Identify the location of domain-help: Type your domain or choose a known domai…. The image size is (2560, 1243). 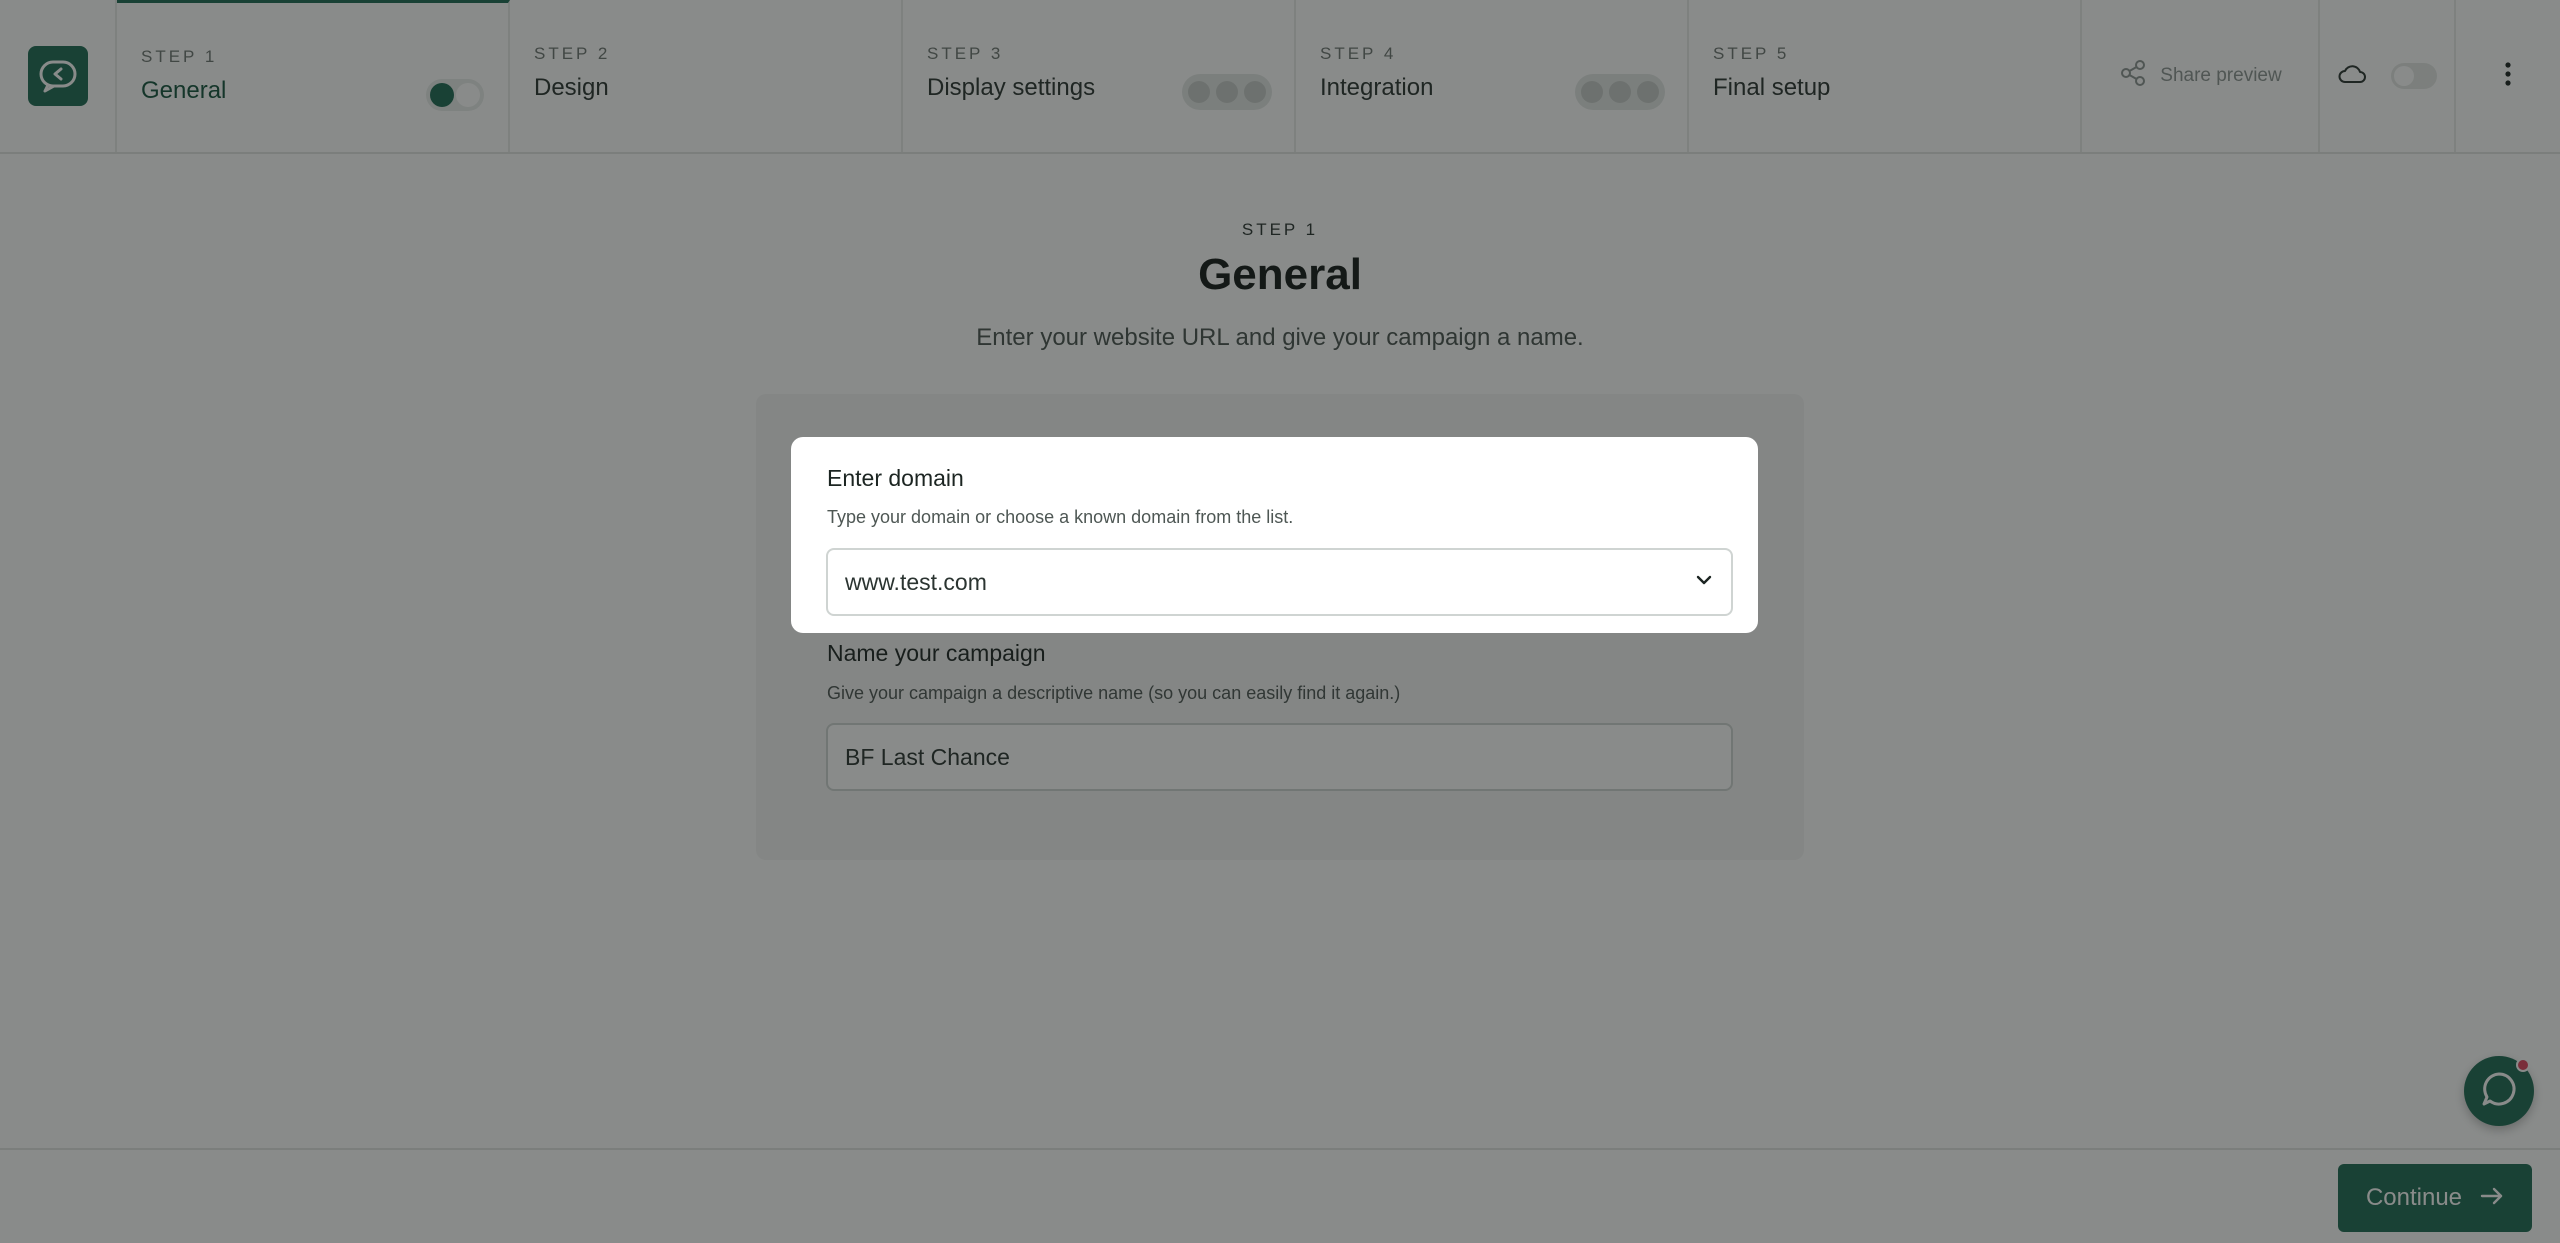
(1060, 517).